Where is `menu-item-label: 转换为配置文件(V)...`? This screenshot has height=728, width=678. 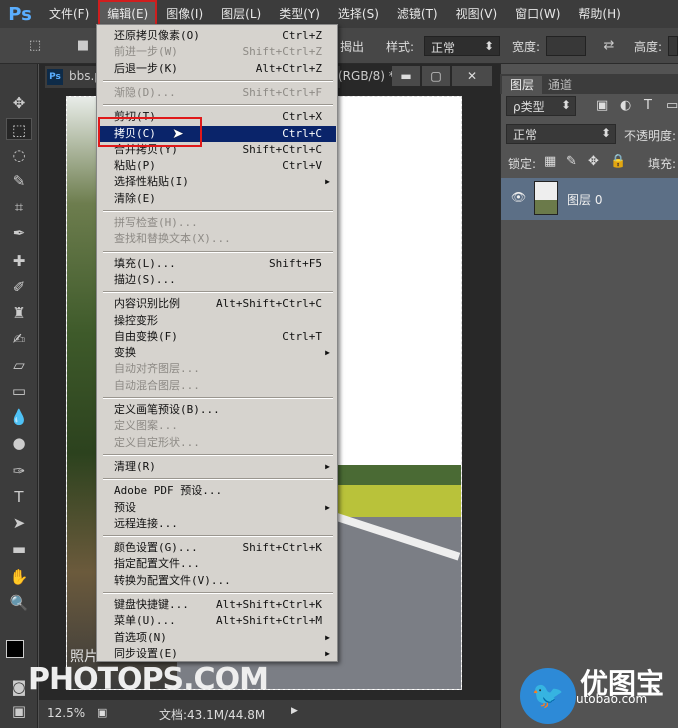
menu-item-label: 转换为配置文件(V)... is located at coordinates (172, 580).